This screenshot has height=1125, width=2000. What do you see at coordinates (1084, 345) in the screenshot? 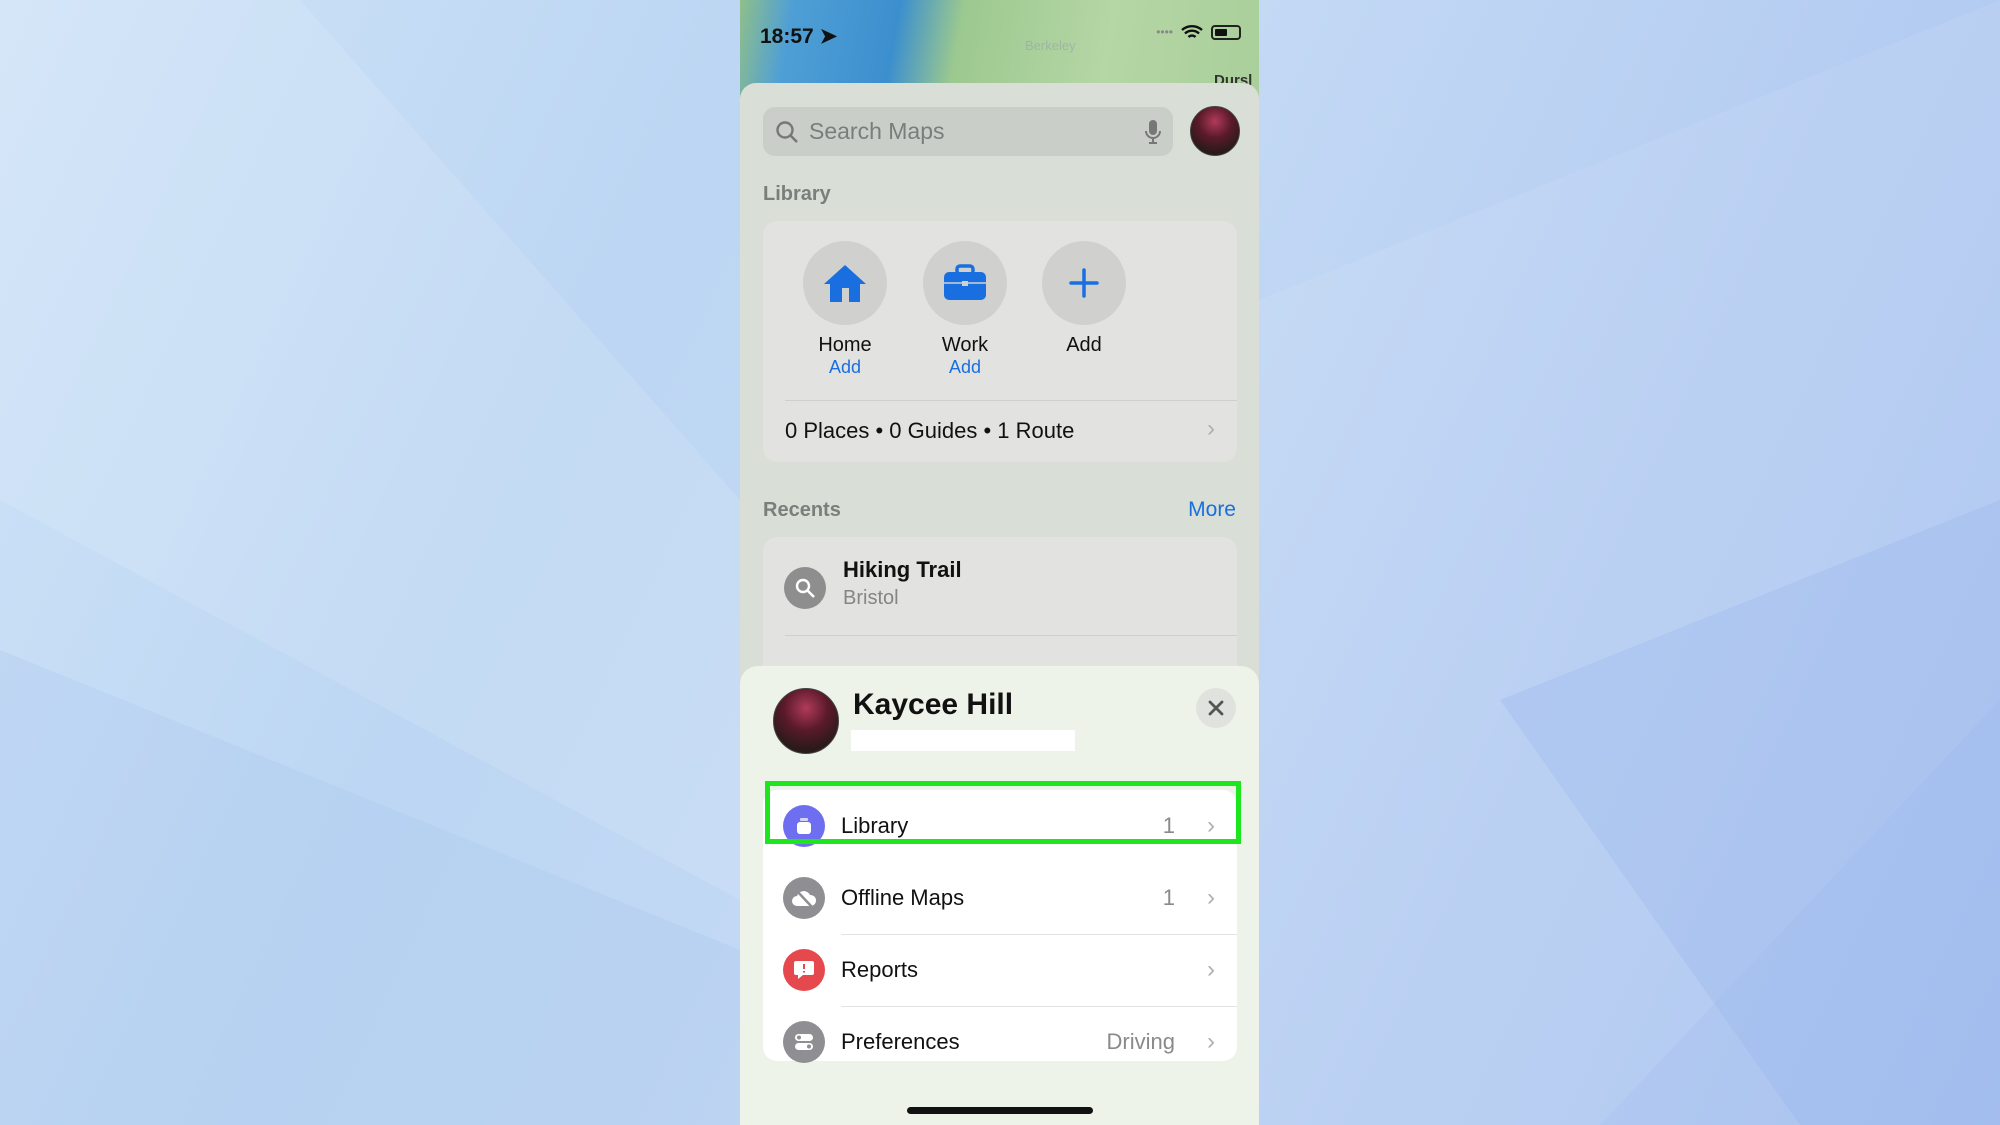
I see `add-label: Add` at bounding box center [1084, 345].